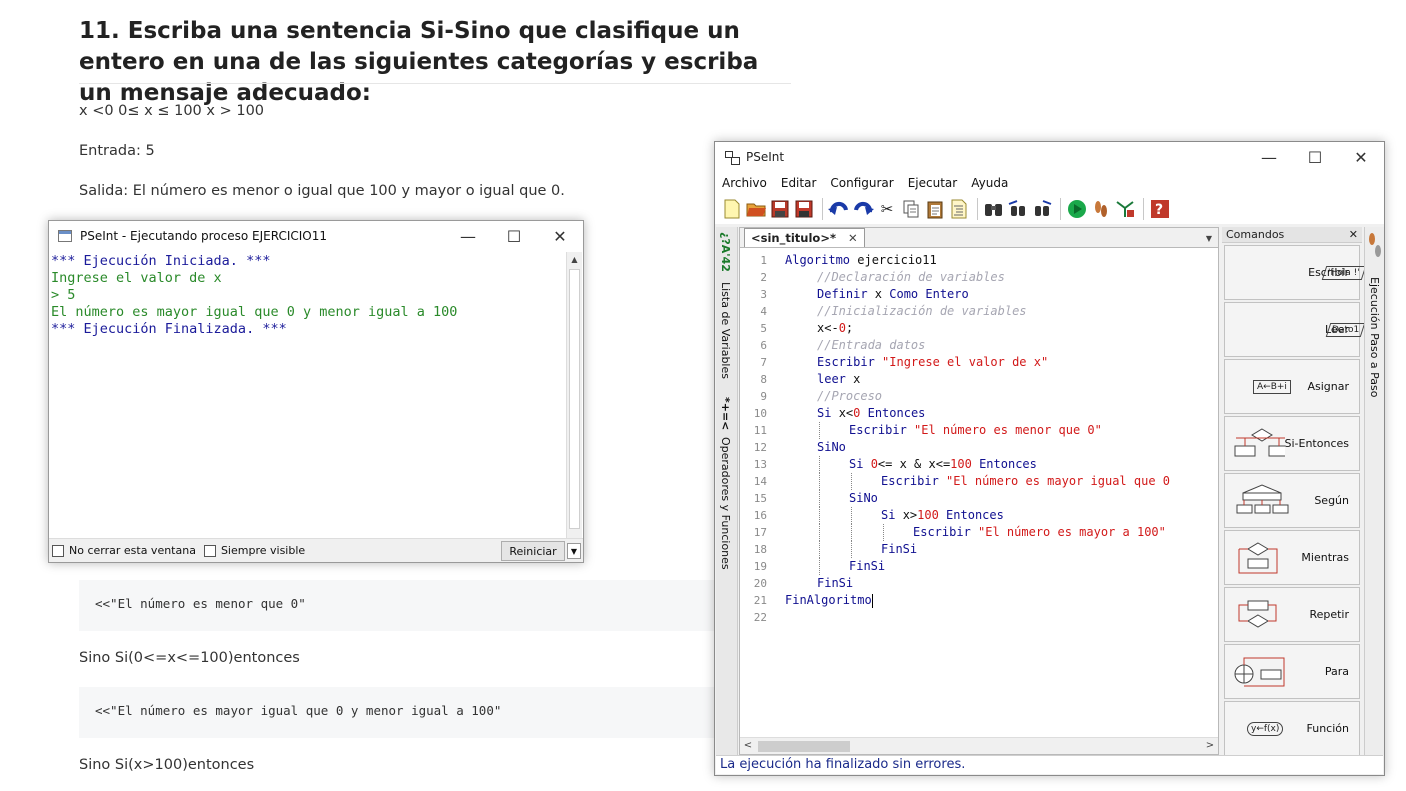 The height and width of the screenshot is (791, 1406). I want to click on save-icon, so click(780, 209).